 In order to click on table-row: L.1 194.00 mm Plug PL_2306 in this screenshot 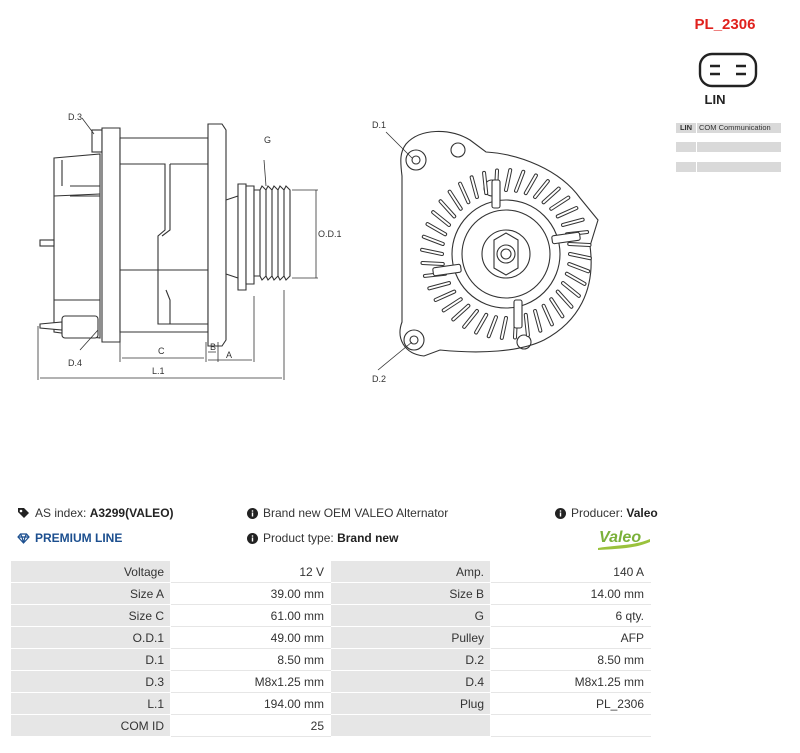, I will do `click(330, 703)`.